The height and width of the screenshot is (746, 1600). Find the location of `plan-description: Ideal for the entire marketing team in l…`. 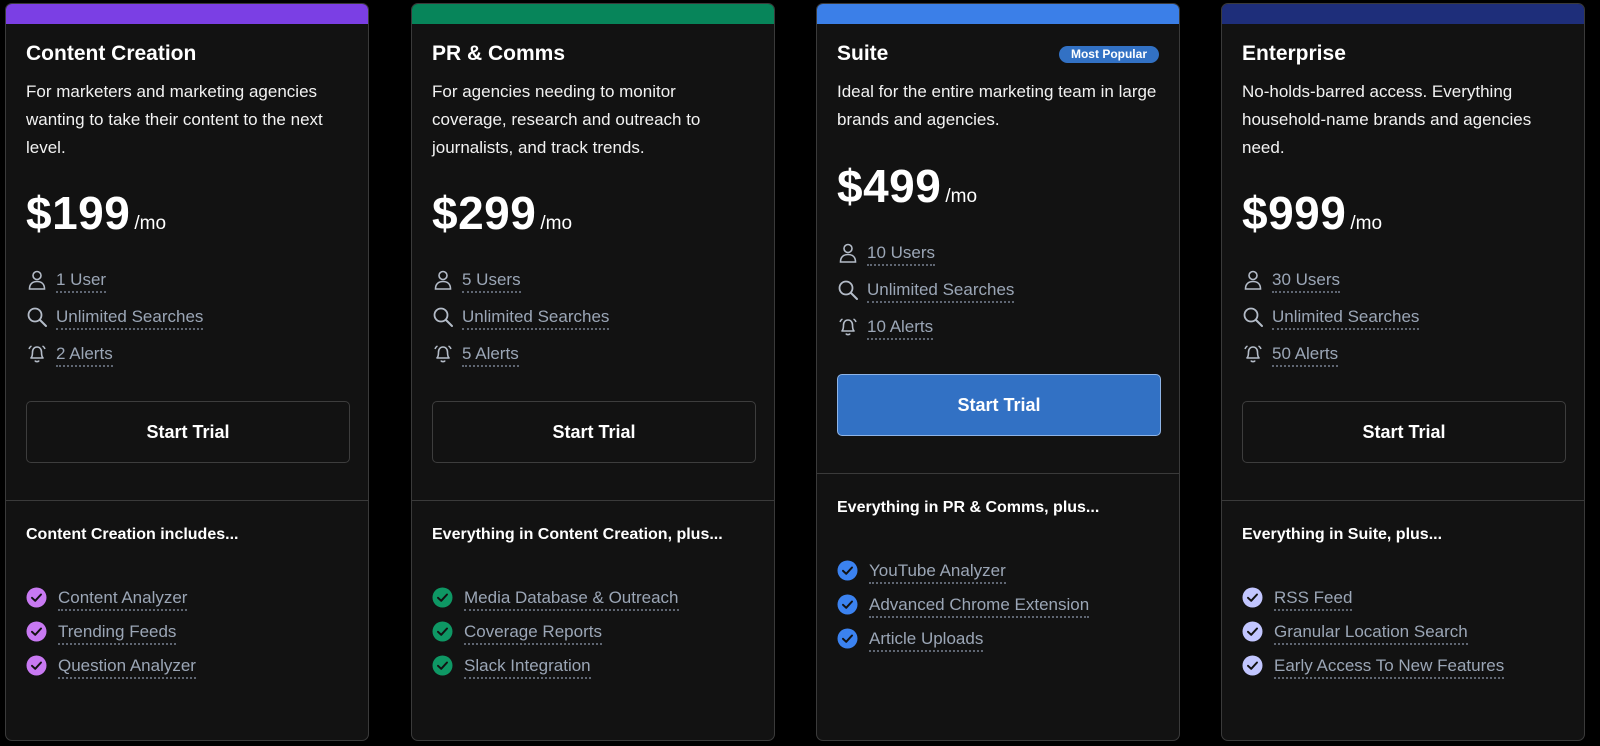

plan-description: Ideal for the entire marketing team in l… is located at coordinates (997, 105).